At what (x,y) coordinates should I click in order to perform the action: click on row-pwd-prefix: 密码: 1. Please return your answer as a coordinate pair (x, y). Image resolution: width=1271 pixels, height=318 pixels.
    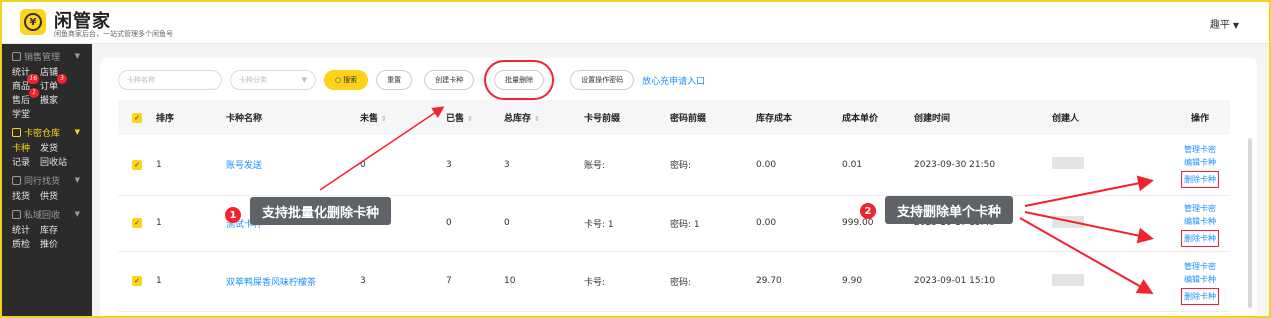
    Looking at the image, I should click on (713, 223).